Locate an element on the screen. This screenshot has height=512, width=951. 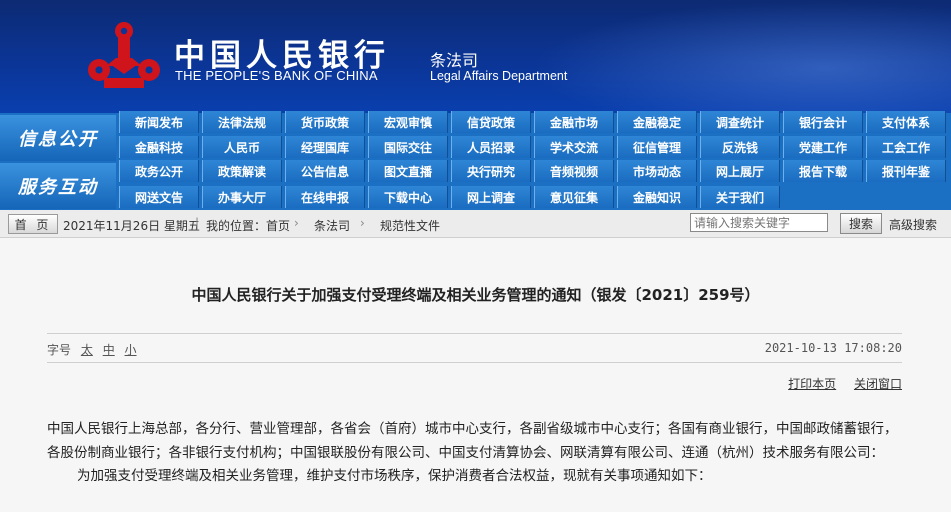
nav-item-service-2-6: 金融知识 is located at coordinates (657, 197).